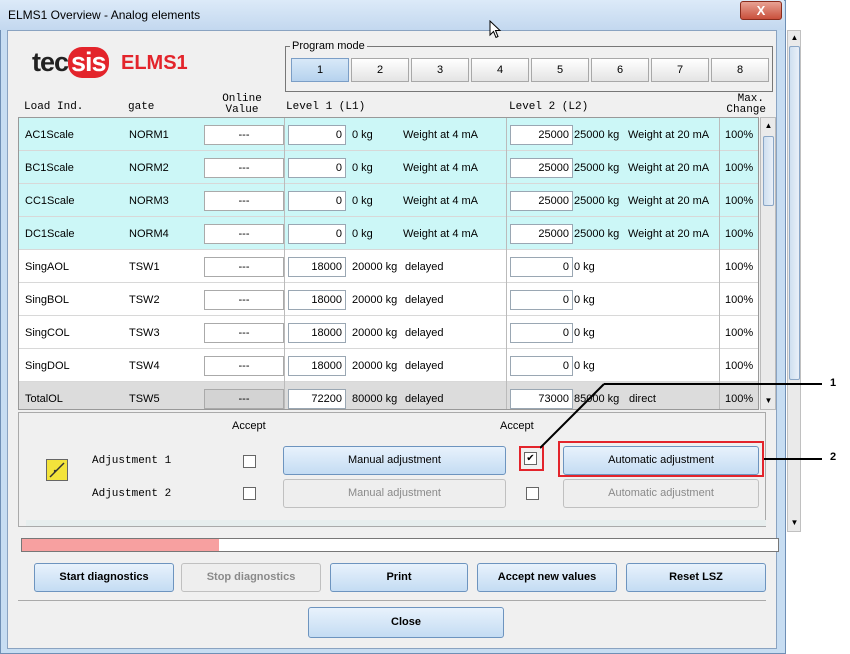 The width and height of the screenshot is (850, 654). Describe the element at coordinates (517, 426) in the screenshot. I see `accept-label-2: Accept` at that location.